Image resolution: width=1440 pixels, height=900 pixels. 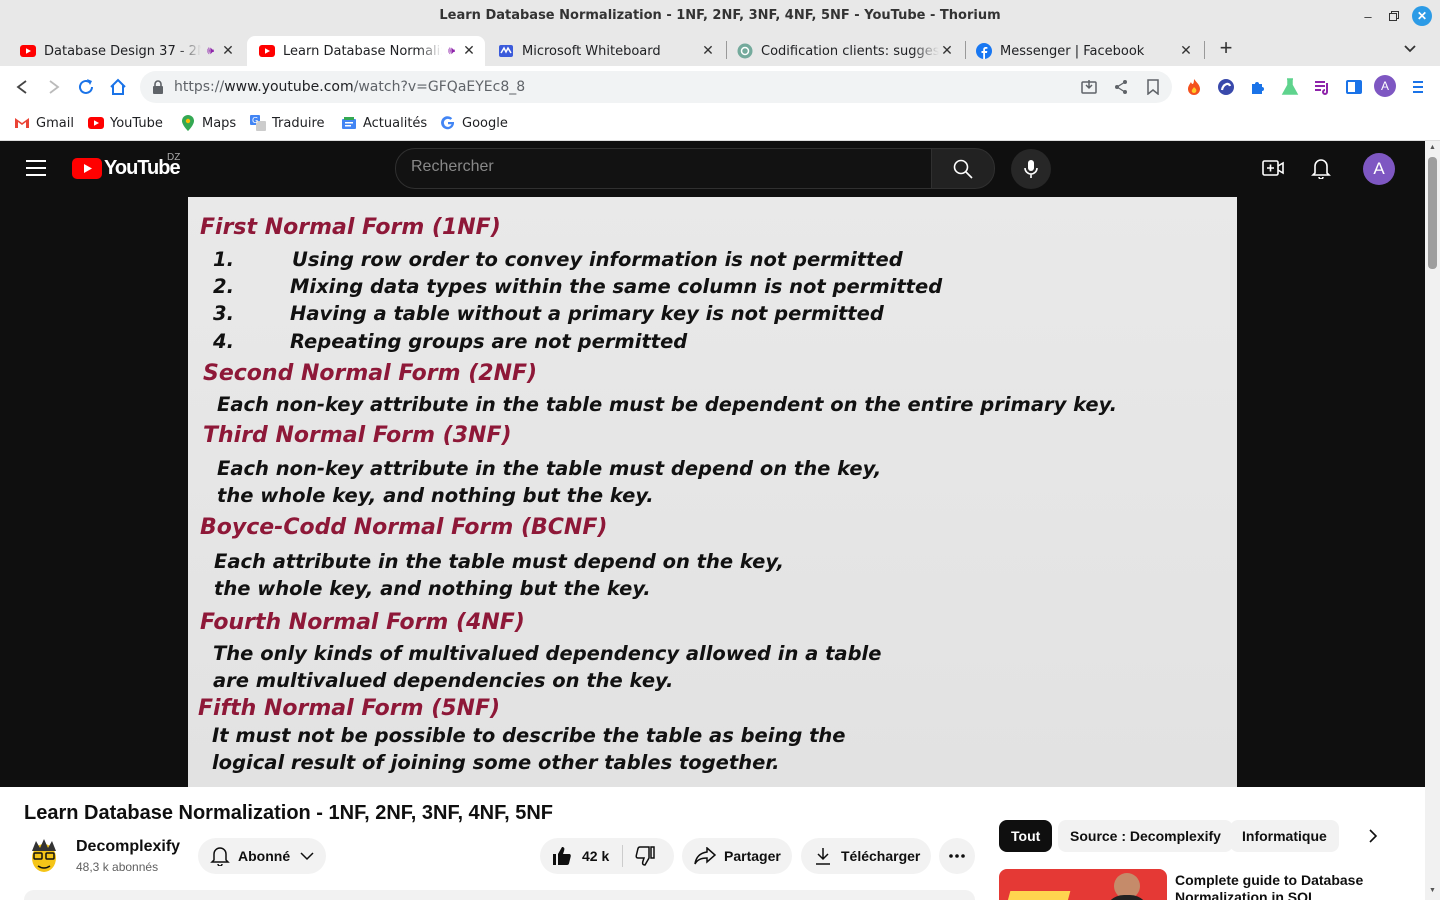 I want to click on scrollbar-thumb, so click(x=1432, y=213).